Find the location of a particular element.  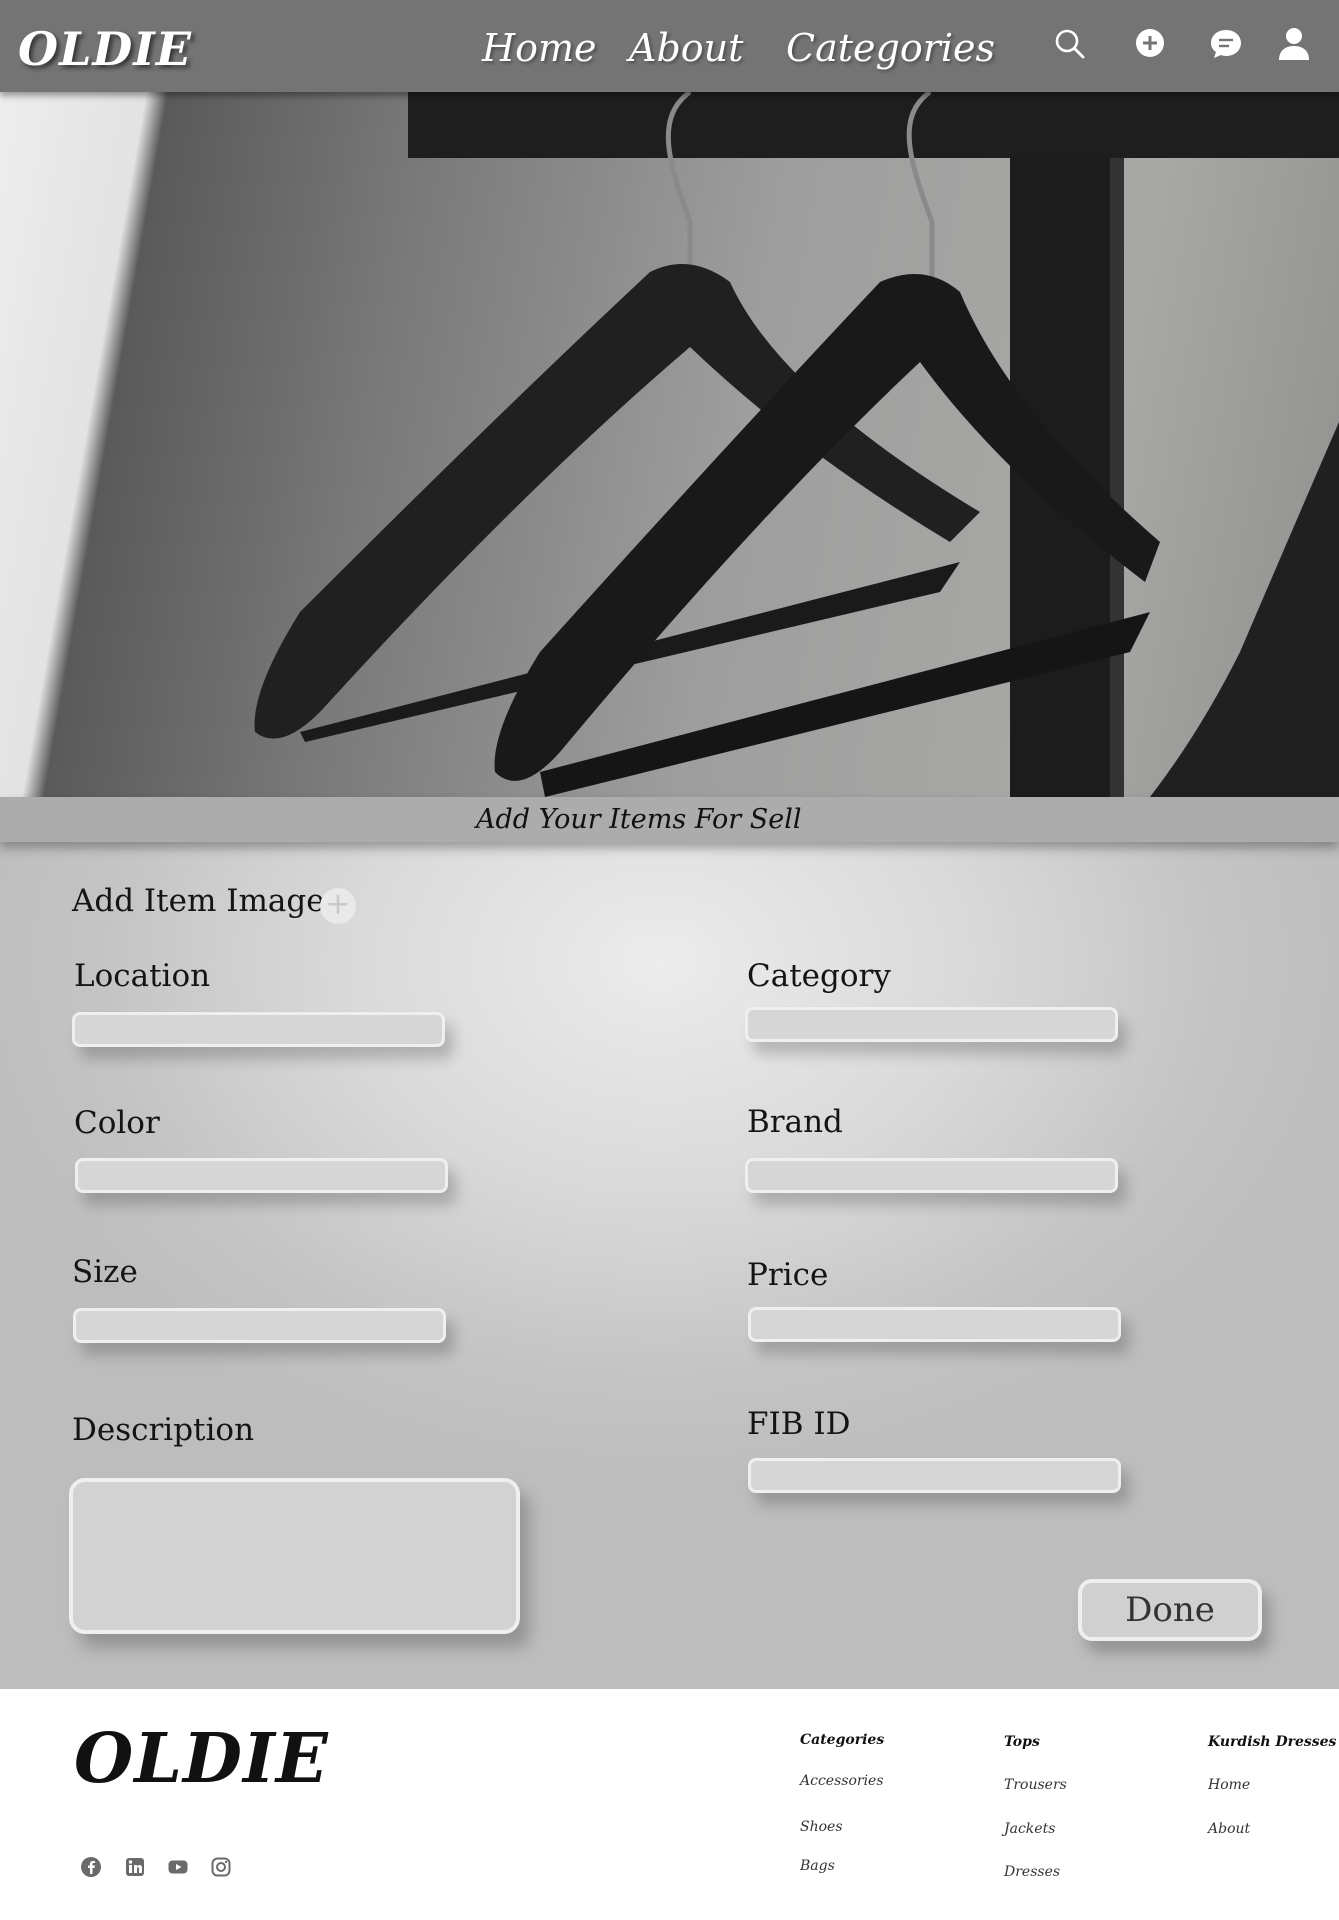

nav-home-link: Home is located at coordinates (539, 48).